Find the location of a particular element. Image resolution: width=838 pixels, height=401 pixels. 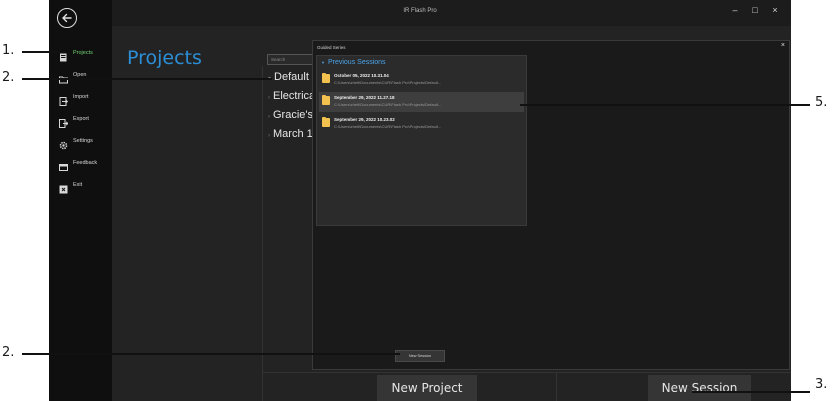

sidebar-item-feedback: Feedback is located at coordinates (85, 164).